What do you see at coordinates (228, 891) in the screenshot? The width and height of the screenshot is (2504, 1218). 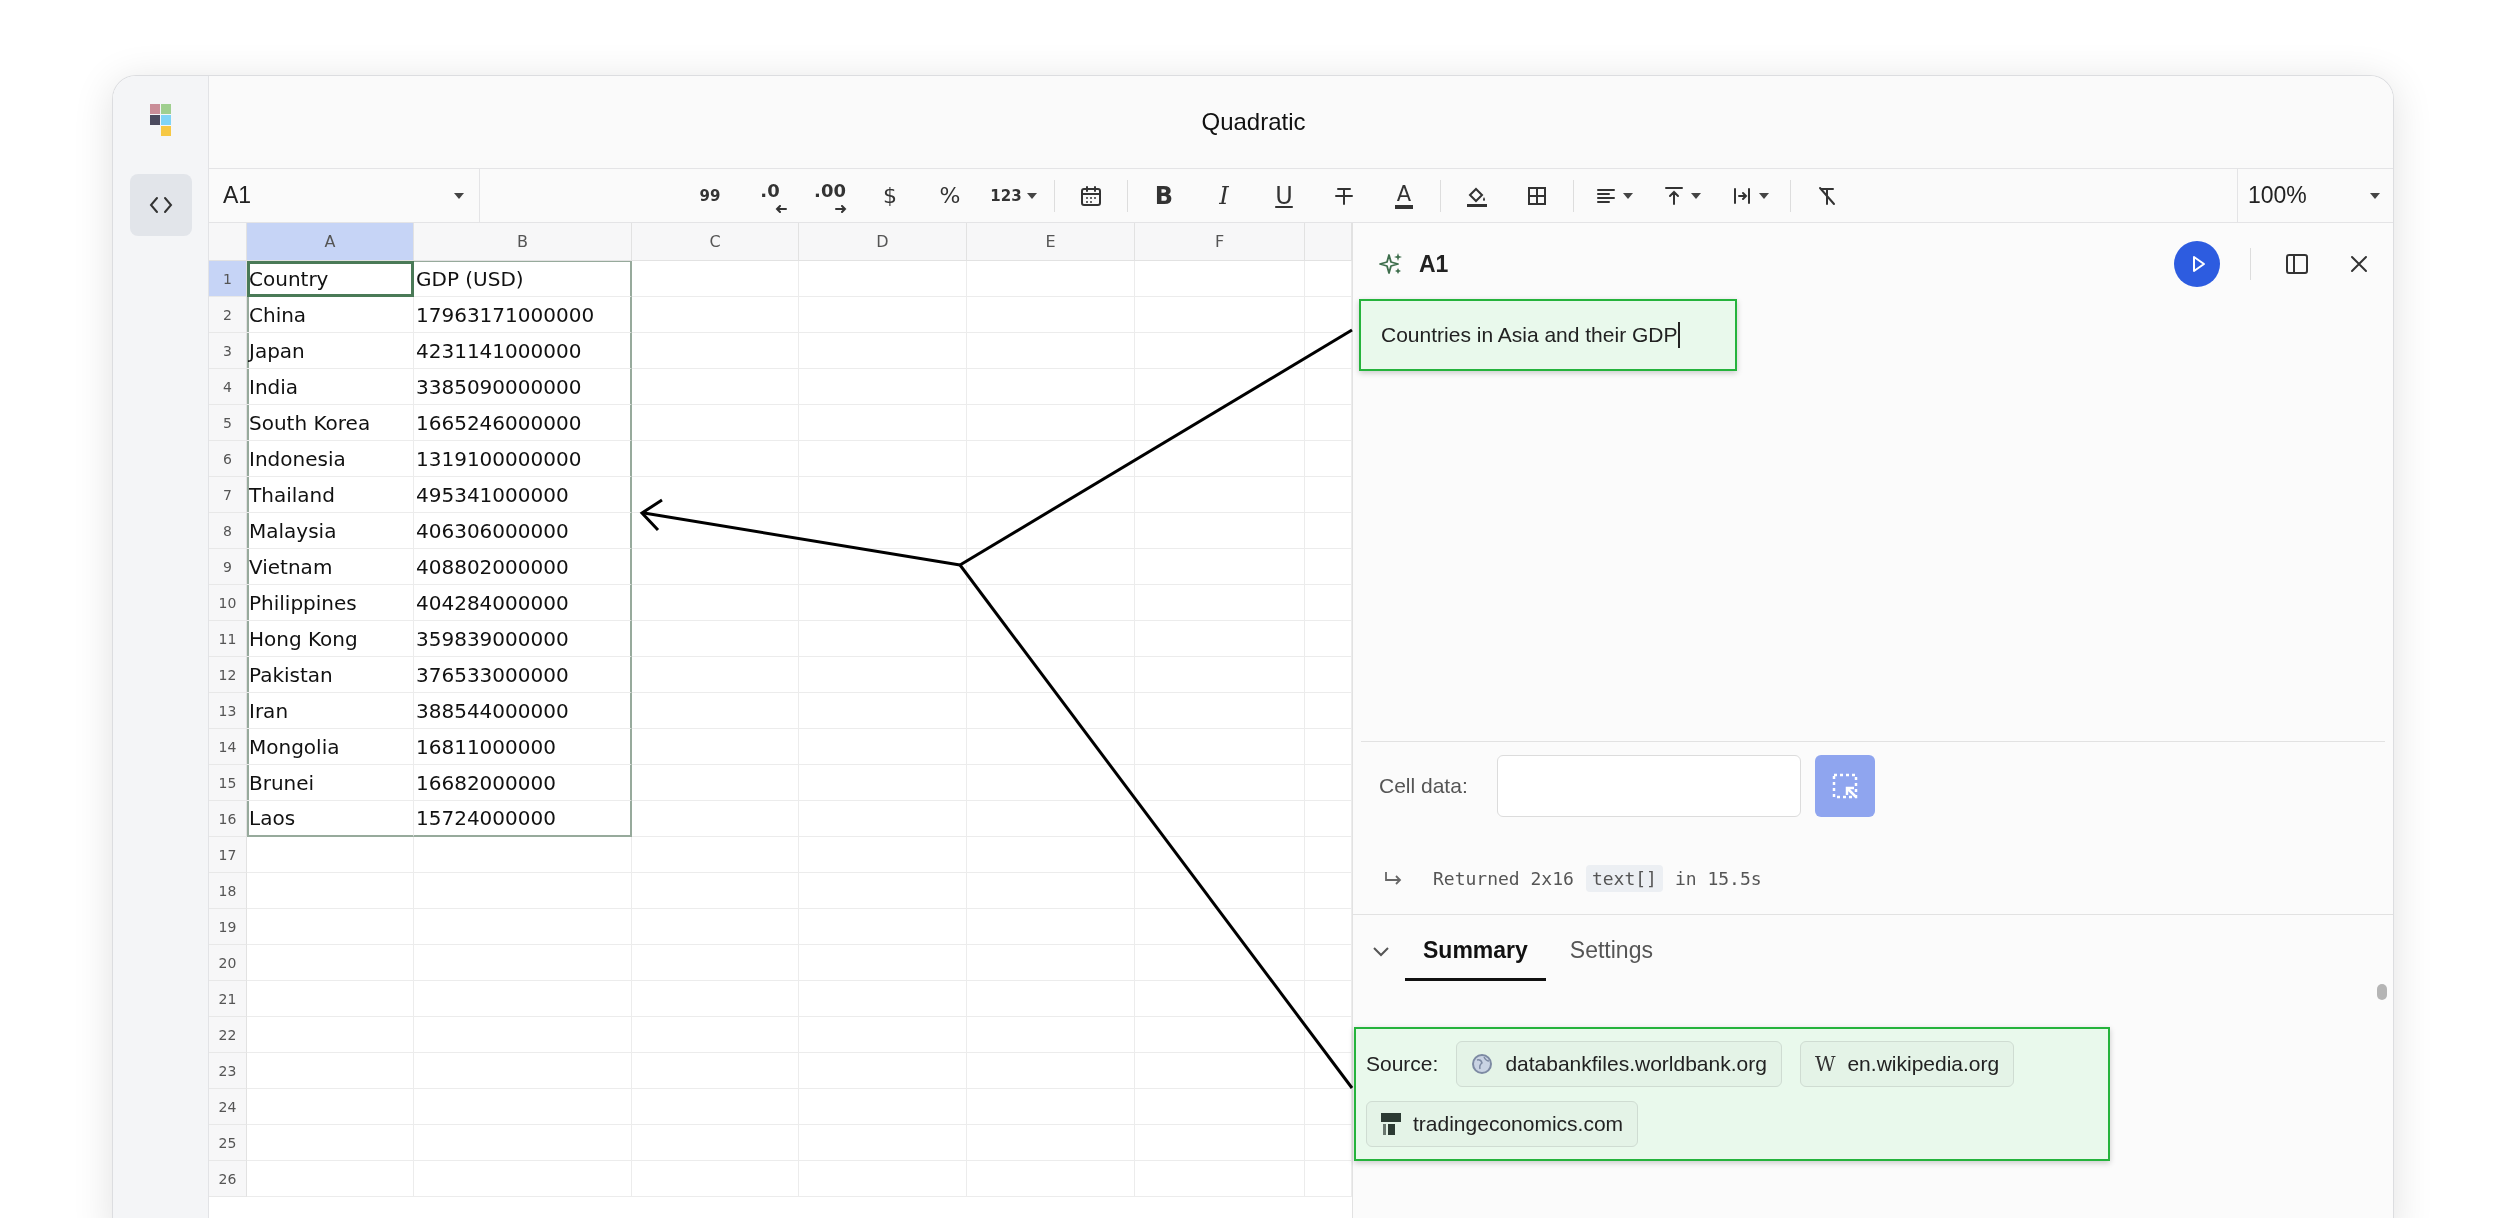 I see `row-number: 18` at bounding box center [228, 891].